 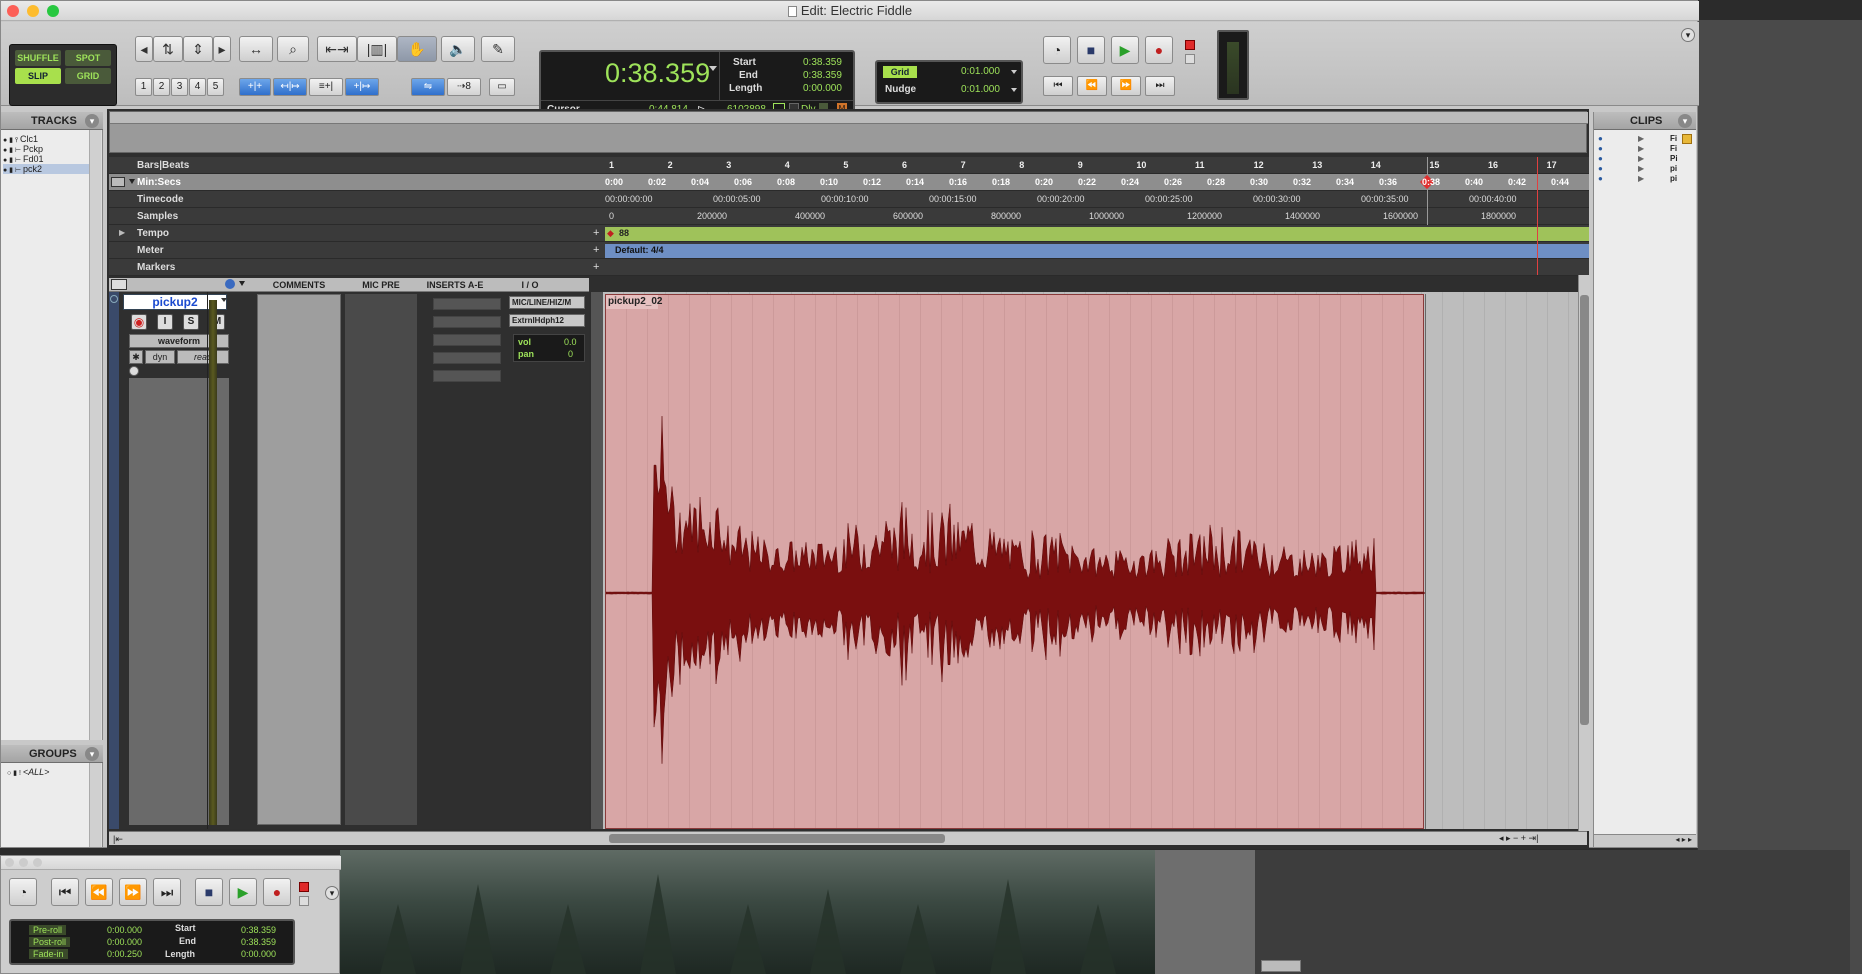 What do you see at coordinates (124, 942) in the screenshot?
I see `postroll-value: 0:00.000` at bounding box center [124, 942].